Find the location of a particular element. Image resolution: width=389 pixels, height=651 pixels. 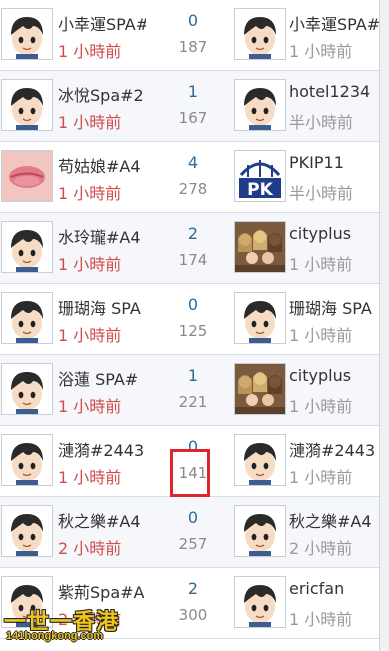

view-count: 187 is located at coordinates (193, 47).